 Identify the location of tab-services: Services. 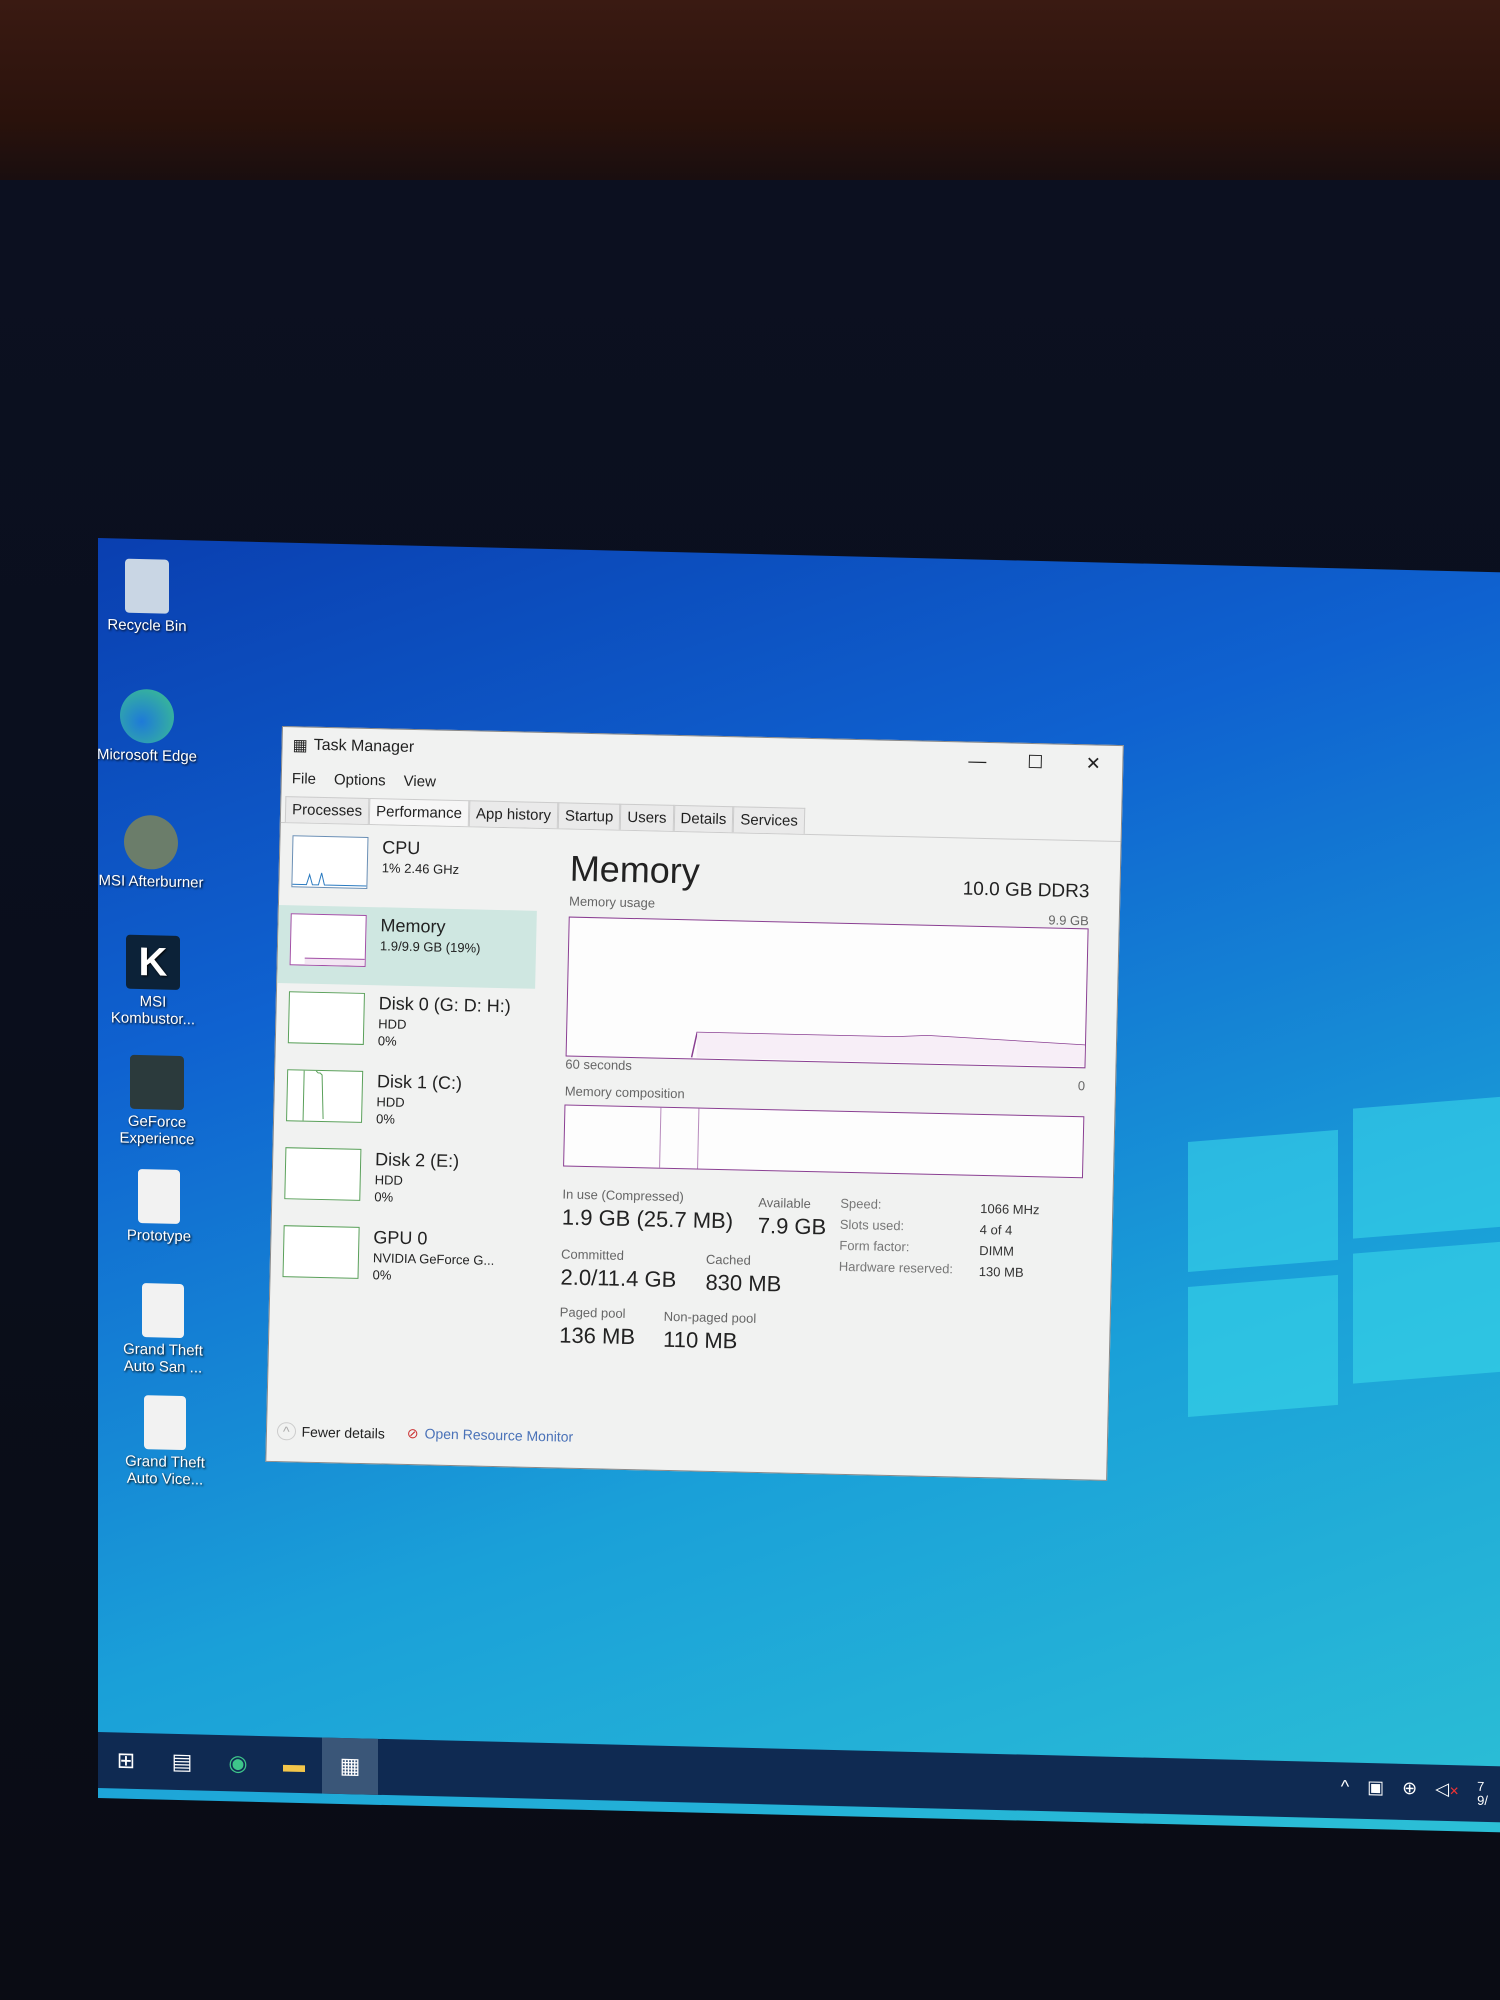
(769, 820).